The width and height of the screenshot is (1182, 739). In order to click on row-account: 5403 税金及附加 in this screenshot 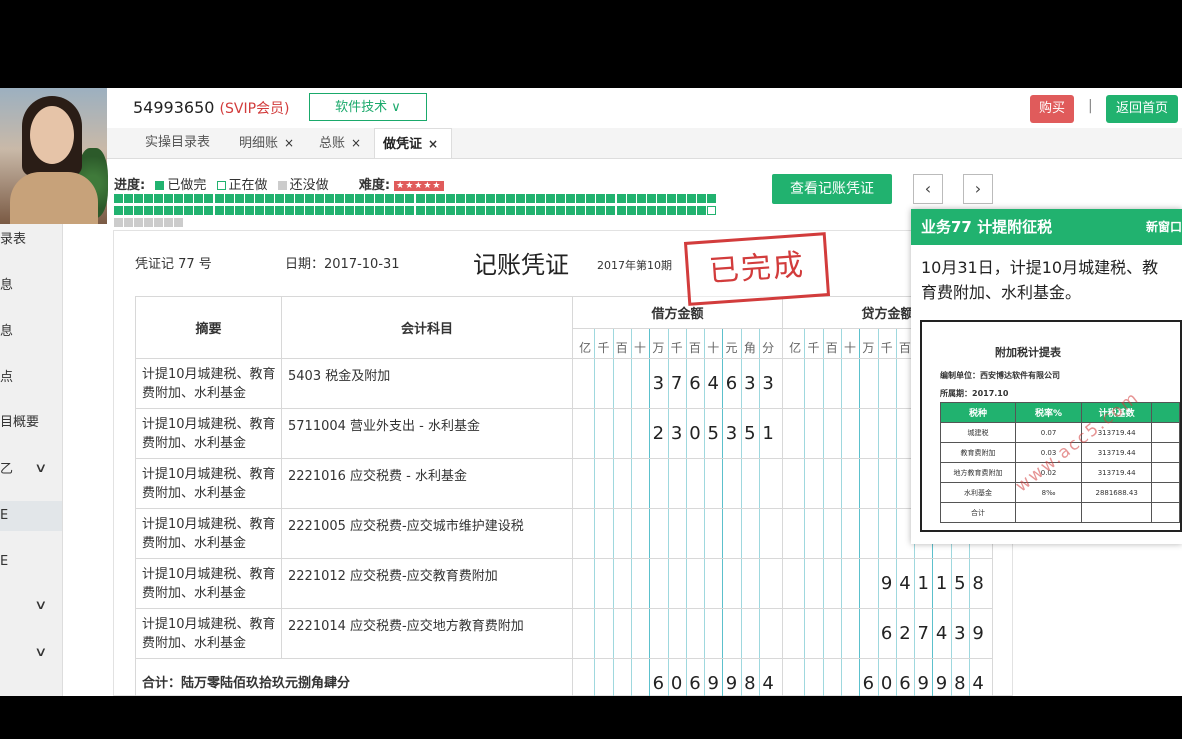, I will do `click(427, 383)`.